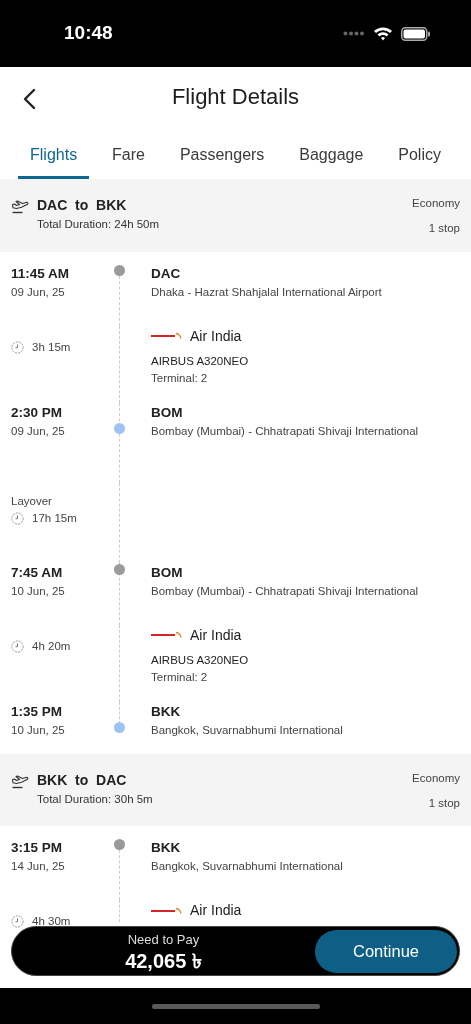 This screenshot has height=1024, width=471. Describe the element at coordinates (41, 273) in the screenshot. I see `time-text: 11:45 AM` at that location.